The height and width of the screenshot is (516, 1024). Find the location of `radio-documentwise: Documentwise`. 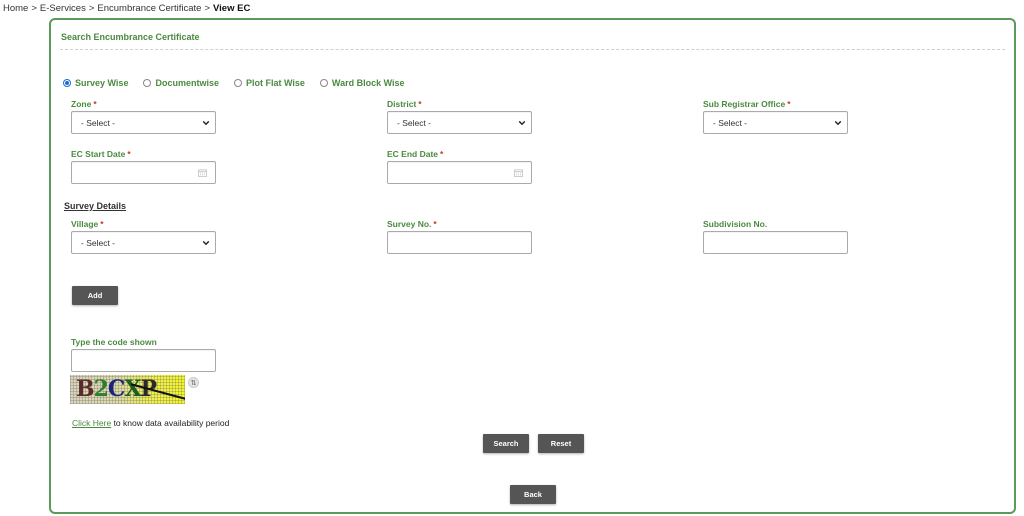

radio-documentwise: Documentwise is located at coordinates (181, 83).